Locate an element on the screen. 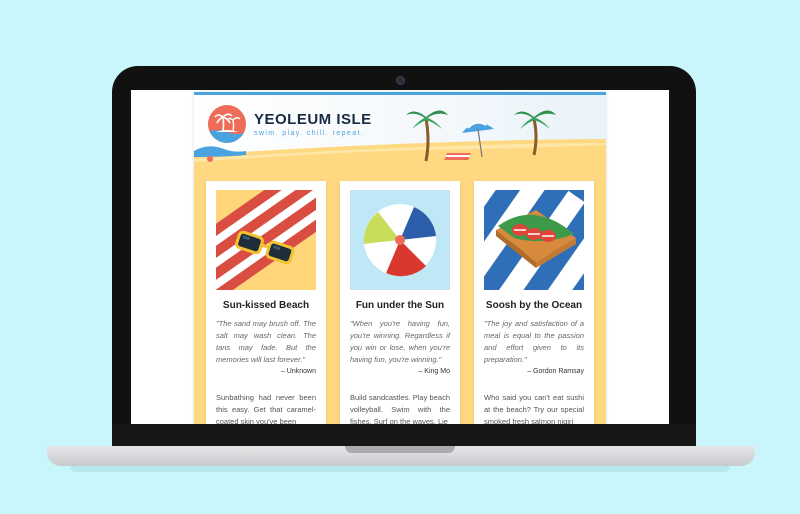 The width and height of the screenshot is (800, 514). webcam-icon is located at coordinates (400, 80).